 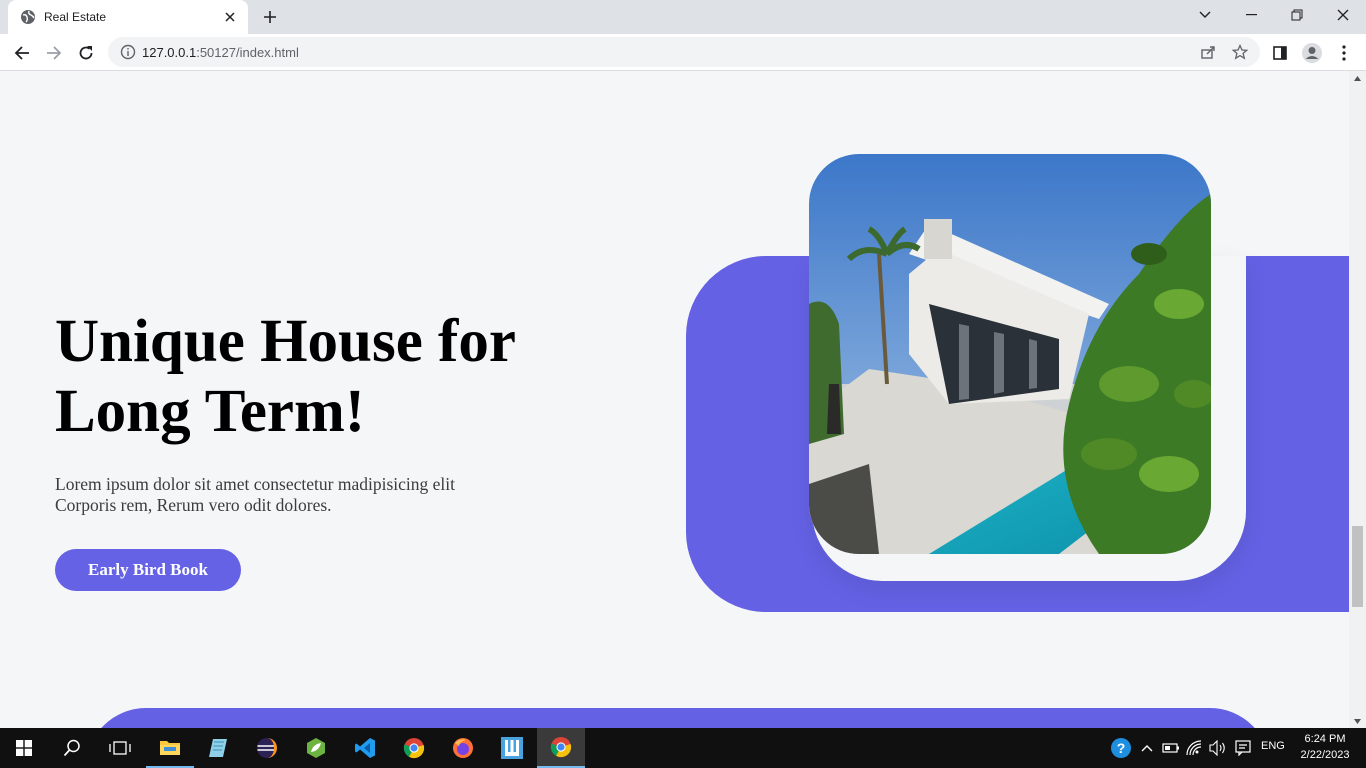 What do you see at coordinates (1325, 739) in the screenshot?
I see `clock-time: 6:24 PM` at bounding box center [1325, 739].